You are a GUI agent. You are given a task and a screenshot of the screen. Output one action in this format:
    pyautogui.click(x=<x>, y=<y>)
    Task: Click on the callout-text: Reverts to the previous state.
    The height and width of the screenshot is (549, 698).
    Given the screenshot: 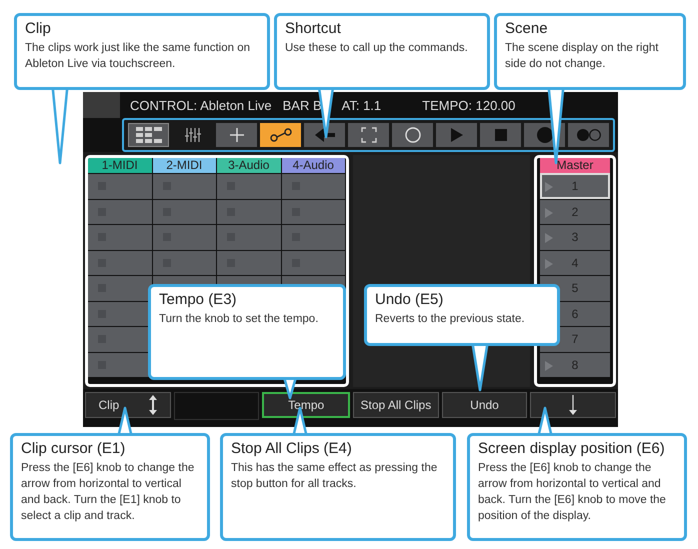 What is the action you would take?
    pyautogui.click(x=450, y=319)
    